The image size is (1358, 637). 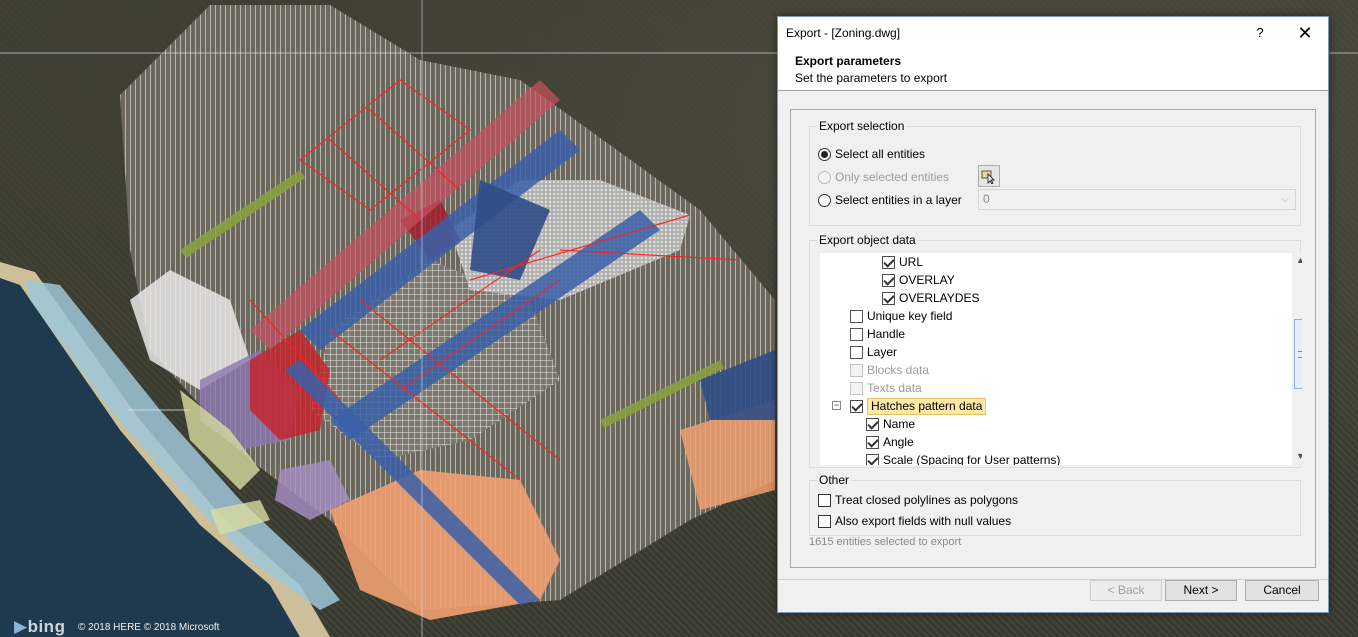 I want to click on other-legend: Other, so click(x=834, y=480).